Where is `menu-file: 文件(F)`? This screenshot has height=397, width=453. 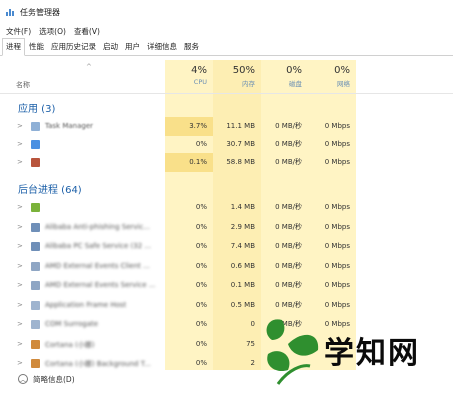
menu-file: 文件(F) is located at coordinates (18, 31).